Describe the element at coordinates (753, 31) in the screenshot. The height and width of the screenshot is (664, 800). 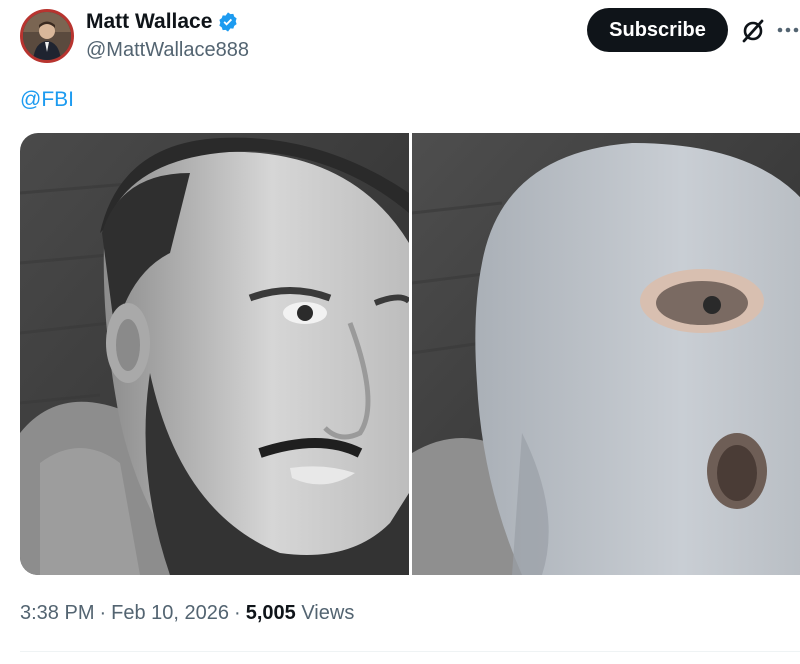
I see `grok-icon` at that location.